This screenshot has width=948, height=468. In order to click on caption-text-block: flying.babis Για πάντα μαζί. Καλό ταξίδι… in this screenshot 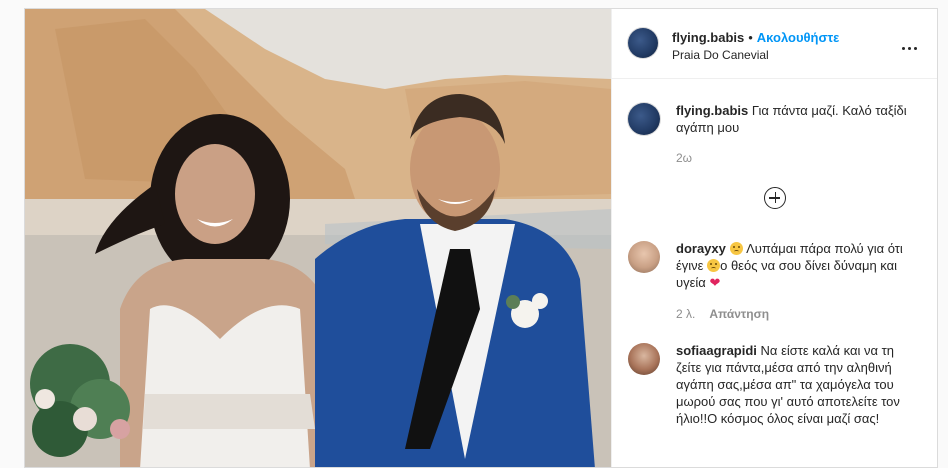, I will do `click(798, 119)`.